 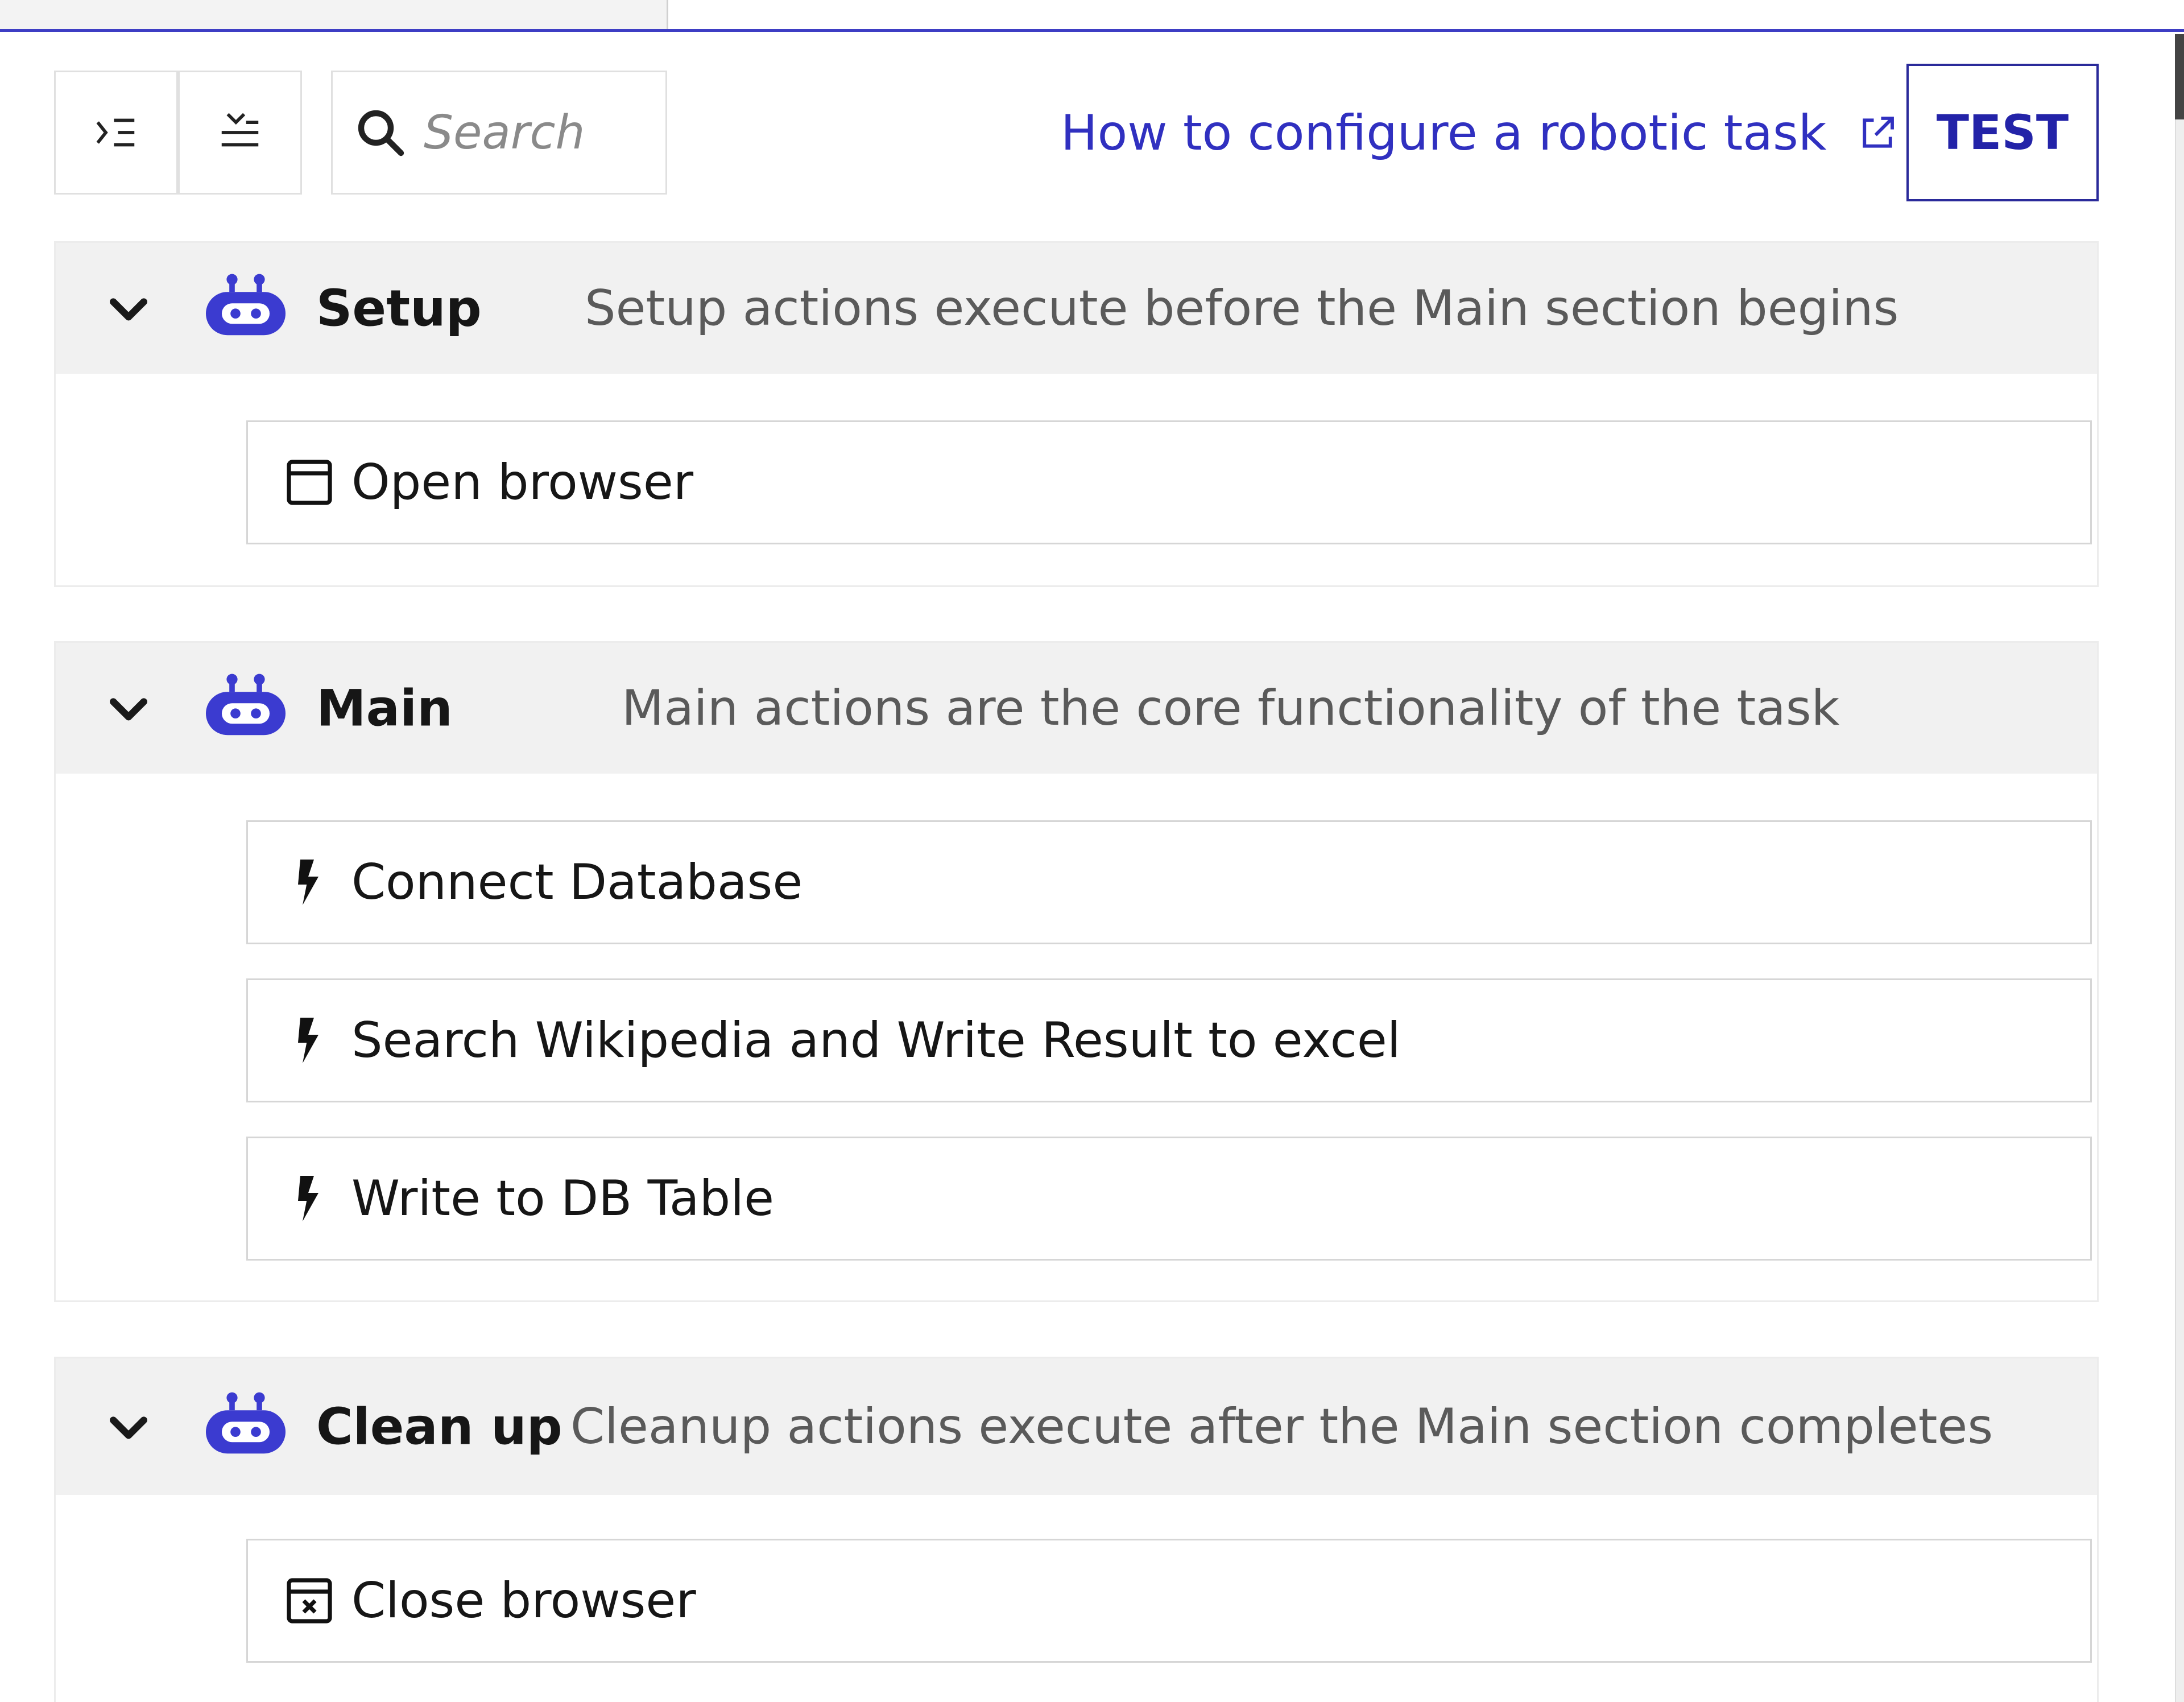 I want to click on test-button: TEST, so click(x=2002, y=132).